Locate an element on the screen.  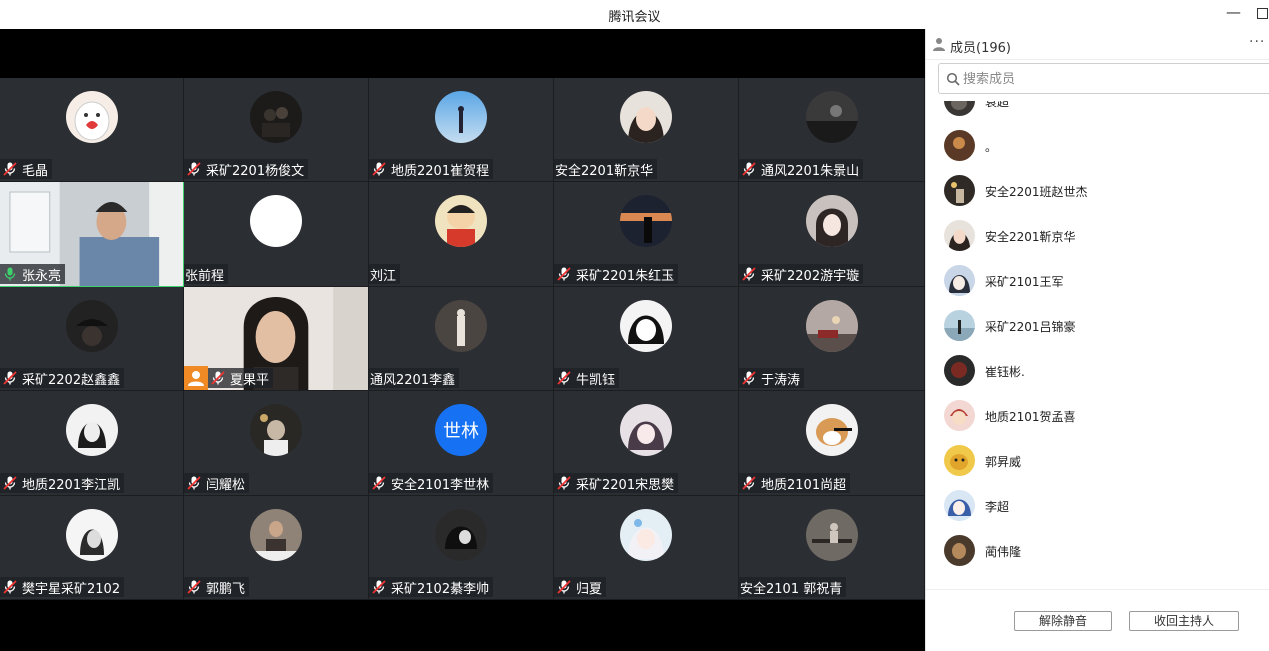
window-title: 腾讯会议 is located at coordinates (634, 17).